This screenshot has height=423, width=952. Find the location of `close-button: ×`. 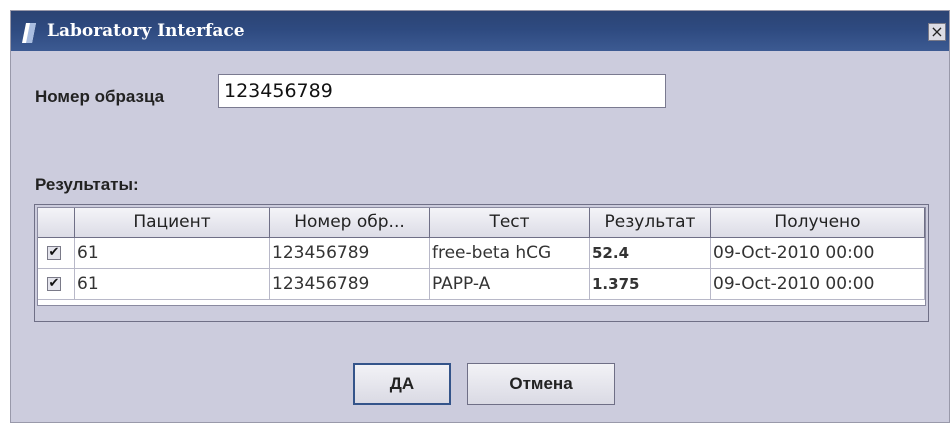

close-button: × is located at coordinates (937, 32).